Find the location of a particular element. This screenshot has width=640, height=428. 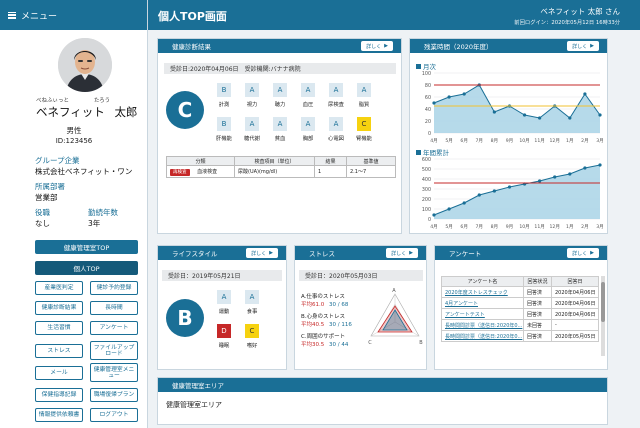

table-header-row: アンケート名 回答状況 回答日 is located at coordinates (520, 281).